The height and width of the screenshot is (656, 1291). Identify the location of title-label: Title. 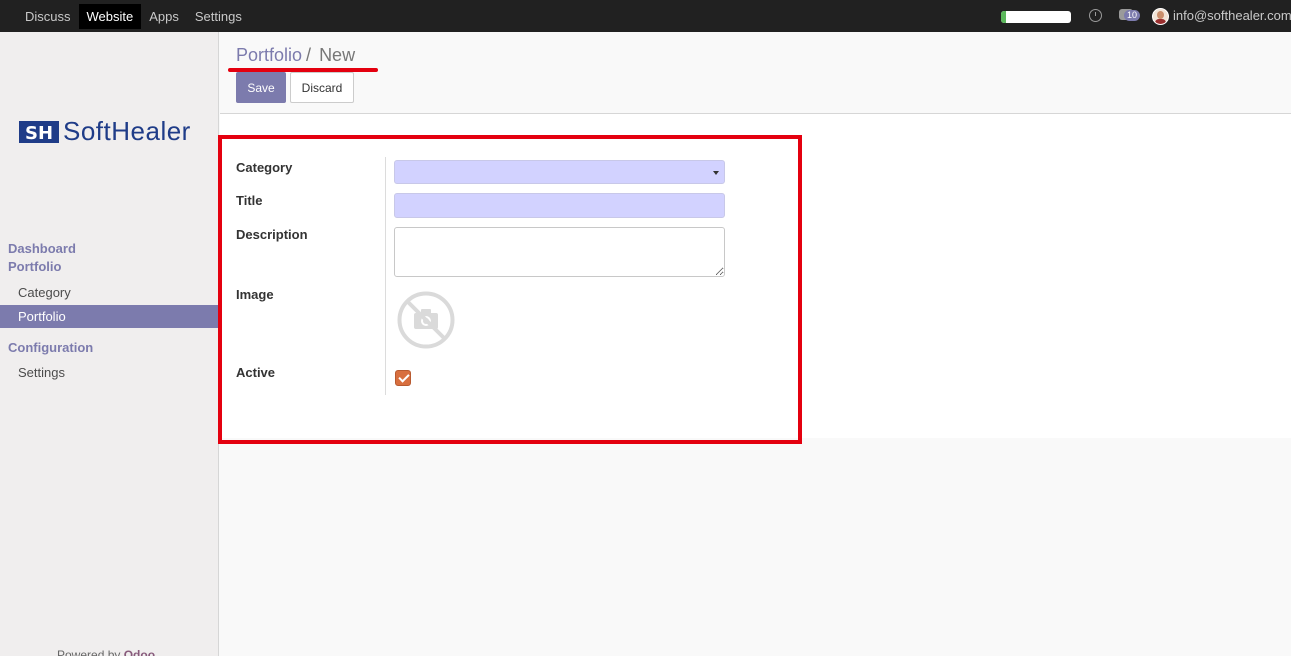
(249, 200).